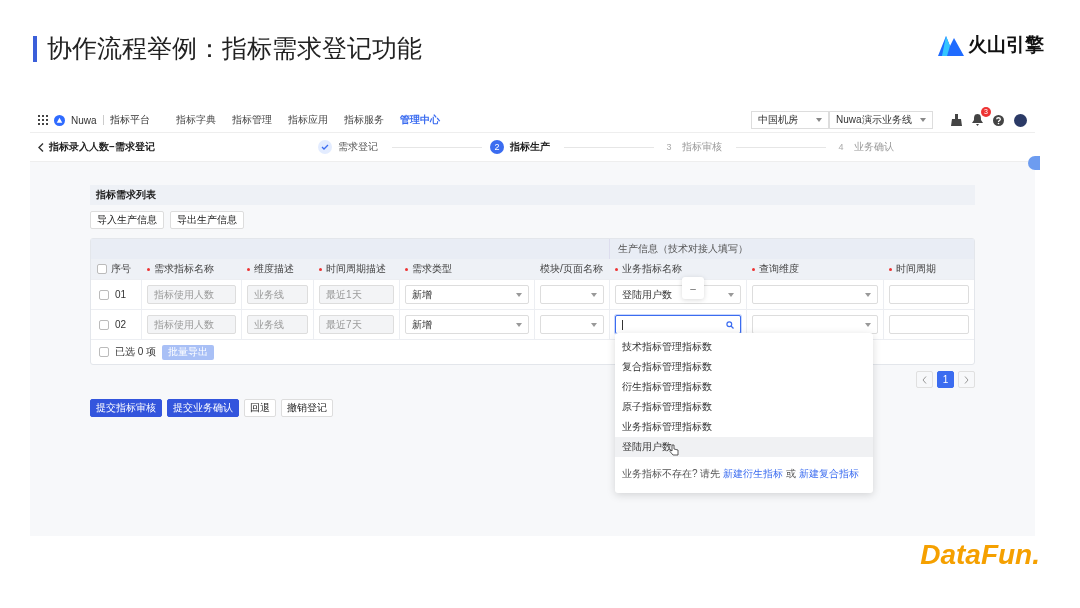 The height and width of the screenshot is (608, 1080). I want to click on dropdown-option: 技术指标管理指标数, so click(744, 347).